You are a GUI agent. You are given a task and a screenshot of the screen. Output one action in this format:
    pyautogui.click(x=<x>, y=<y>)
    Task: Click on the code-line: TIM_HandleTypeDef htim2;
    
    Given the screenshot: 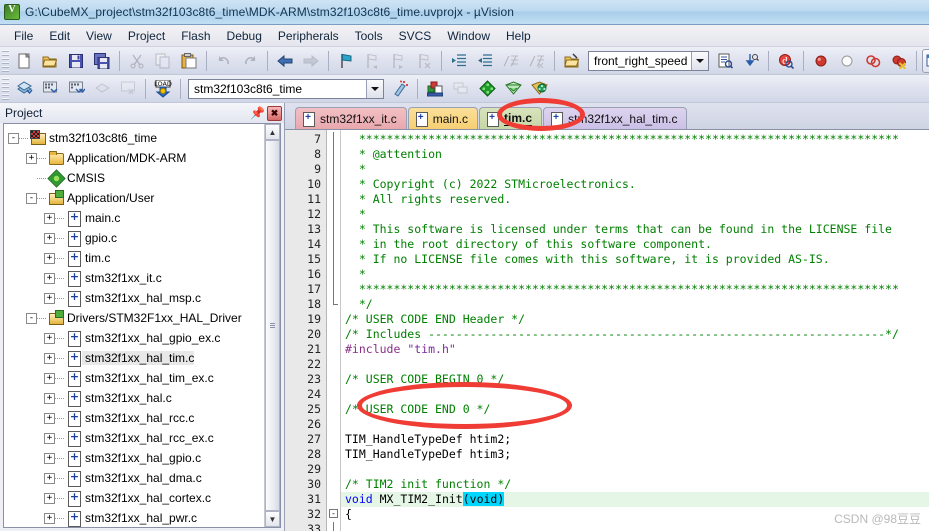 What is the action you would take?
    pyautogui.click(x=635, y=439)
    